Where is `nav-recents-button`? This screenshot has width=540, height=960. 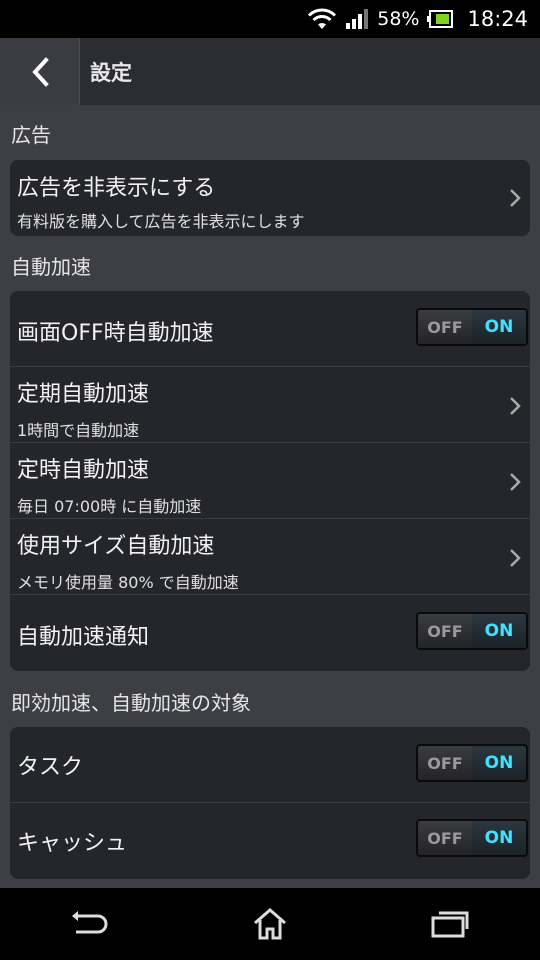 nav-recents-button is located at coordinates (450, 924).